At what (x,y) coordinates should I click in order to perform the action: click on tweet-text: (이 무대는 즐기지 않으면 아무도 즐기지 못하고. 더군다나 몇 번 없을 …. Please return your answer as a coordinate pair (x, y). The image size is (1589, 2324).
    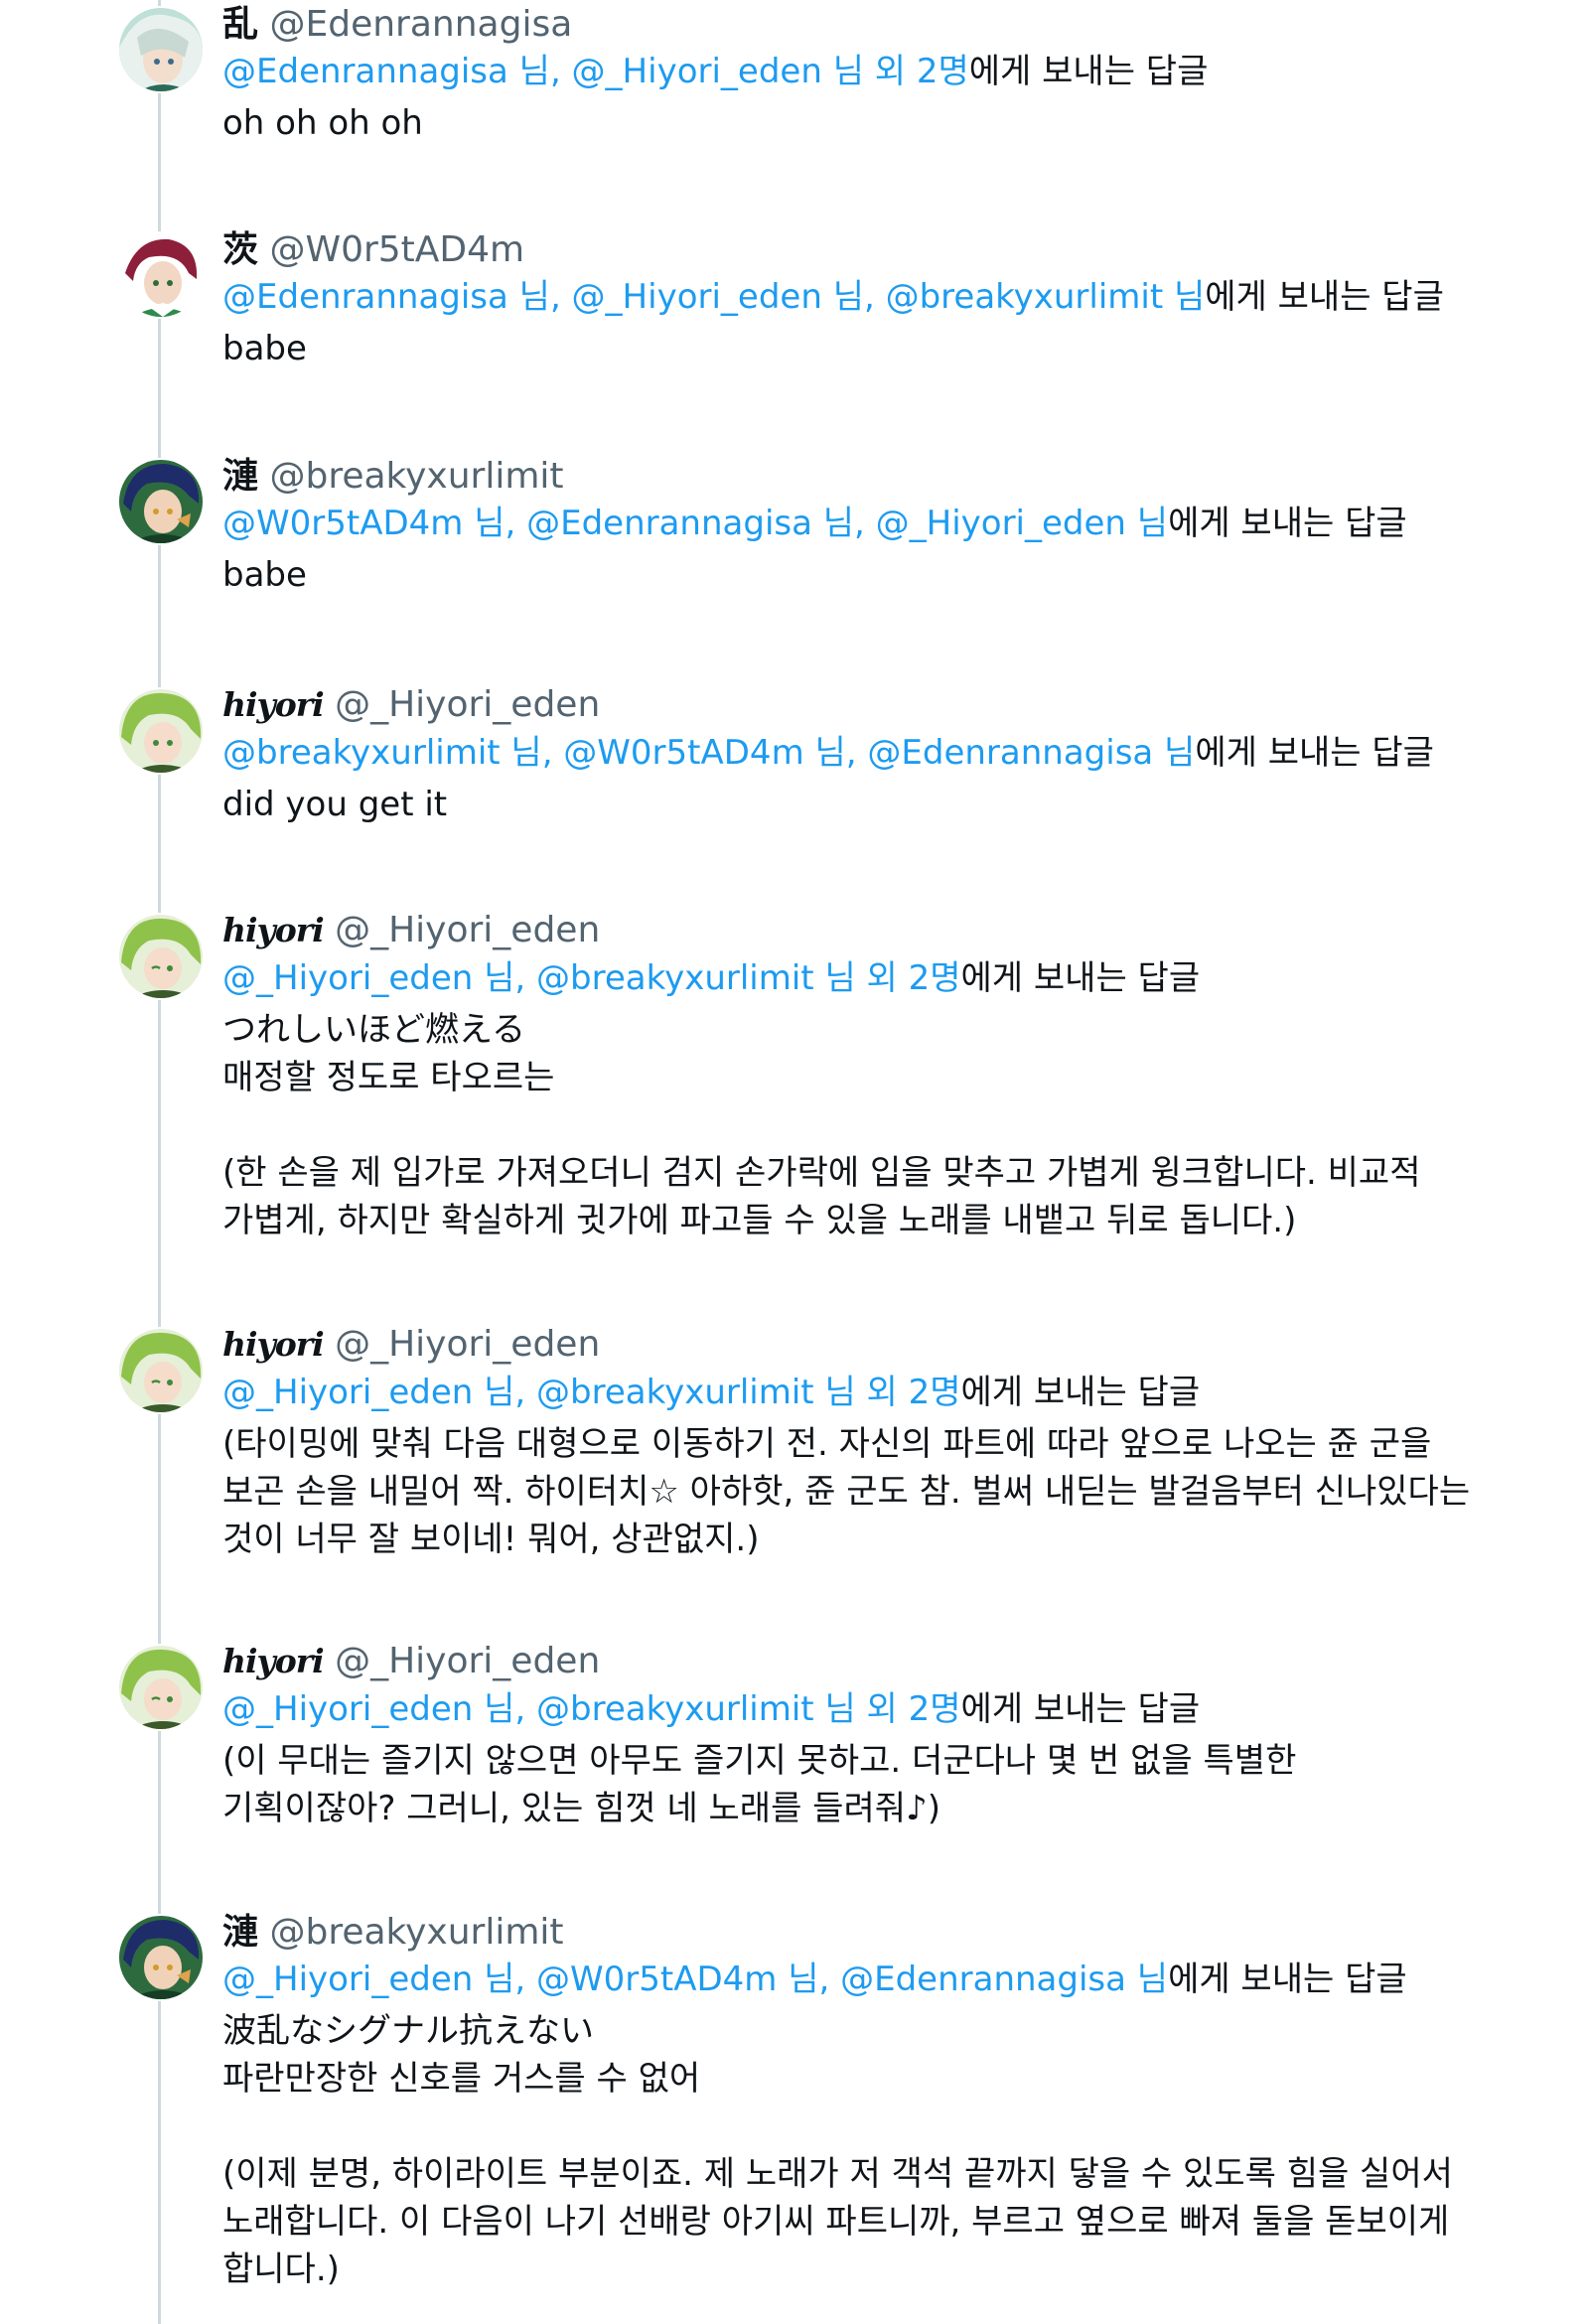
    Looking at the image, I should click on (759, 1784).